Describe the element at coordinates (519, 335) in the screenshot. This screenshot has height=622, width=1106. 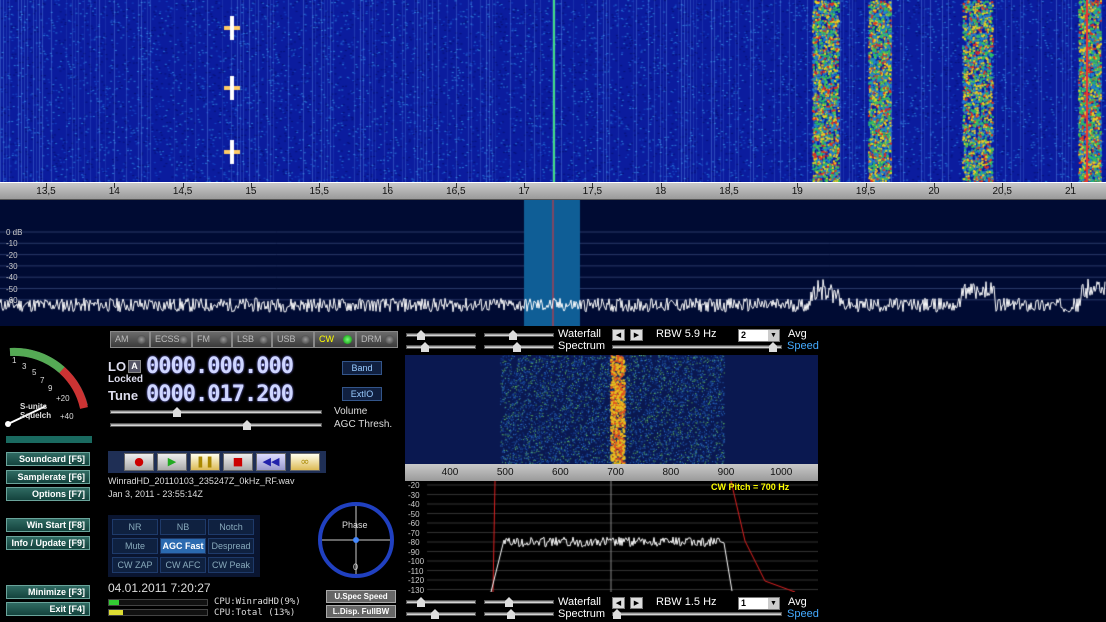
I see `wf-contrast-slider` at that location.